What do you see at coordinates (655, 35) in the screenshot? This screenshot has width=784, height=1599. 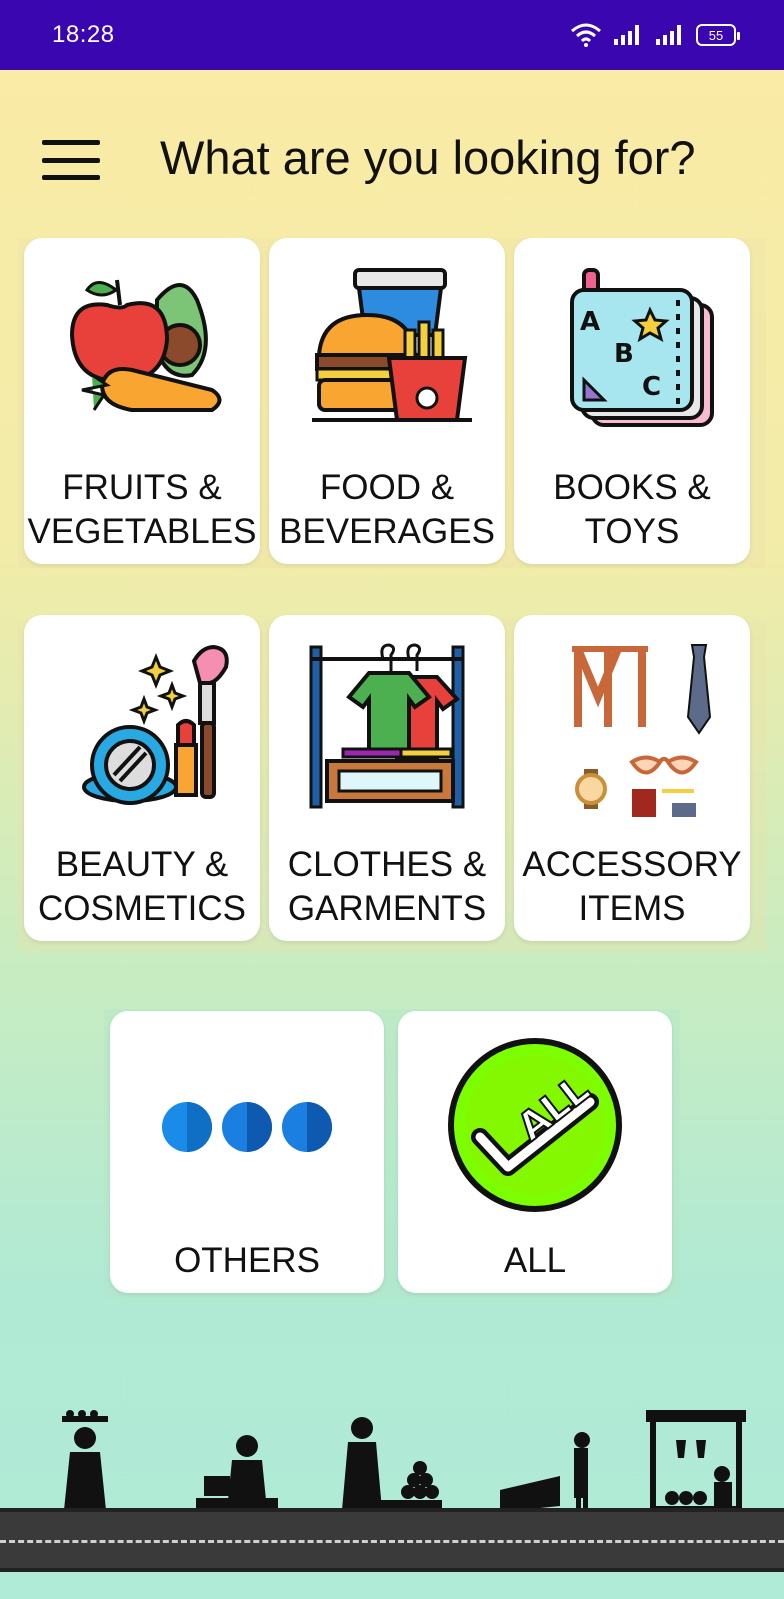 I see `status-icons: 55` at bounding box center [655, 35].